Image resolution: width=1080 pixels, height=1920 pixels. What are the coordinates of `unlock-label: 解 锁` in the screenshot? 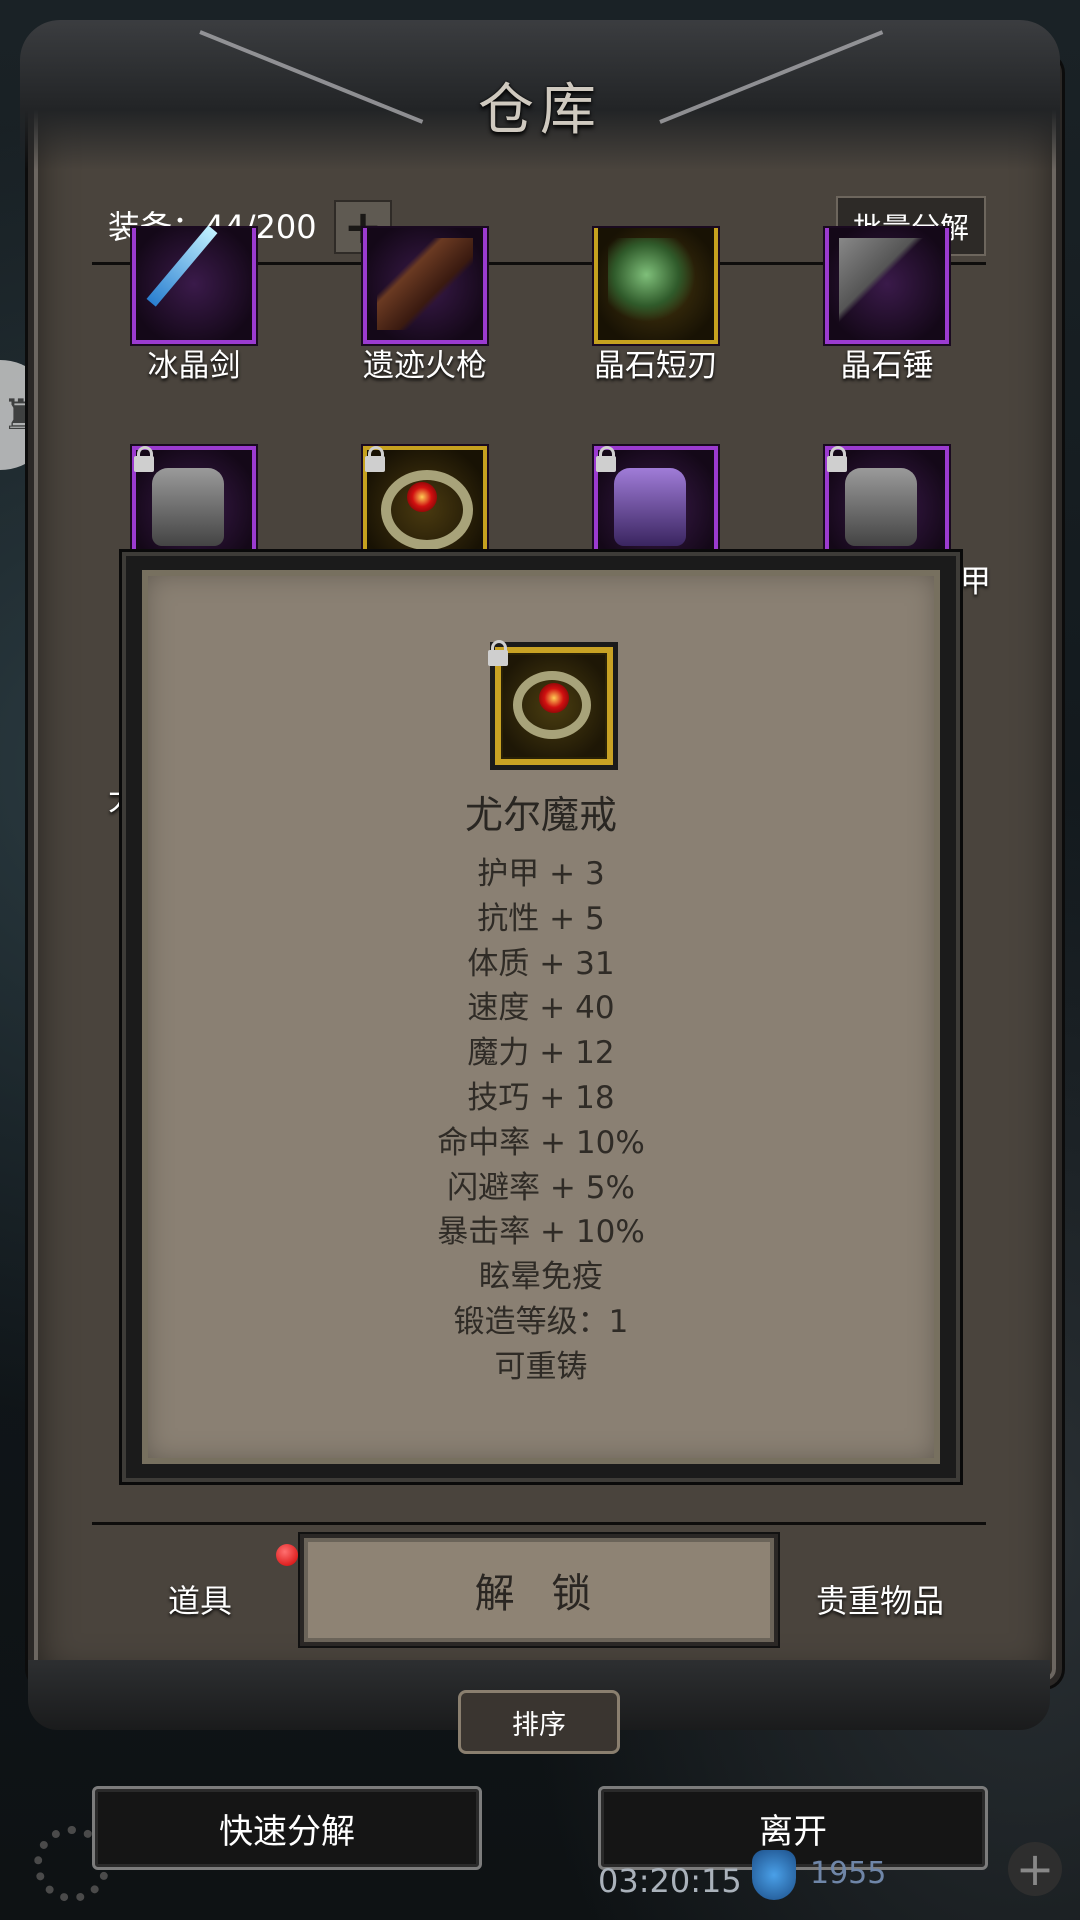 It's located at (539, 1594).